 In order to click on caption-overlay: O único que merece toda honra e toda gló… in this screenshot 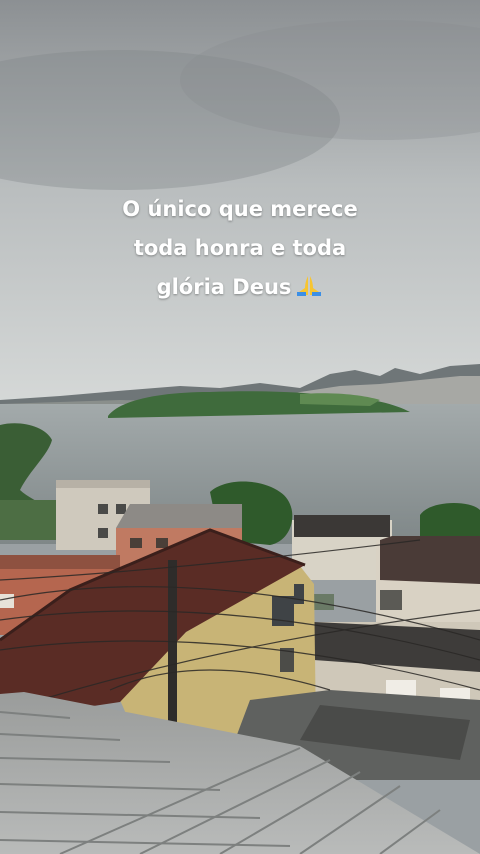, I will do `click(240, 248)`.